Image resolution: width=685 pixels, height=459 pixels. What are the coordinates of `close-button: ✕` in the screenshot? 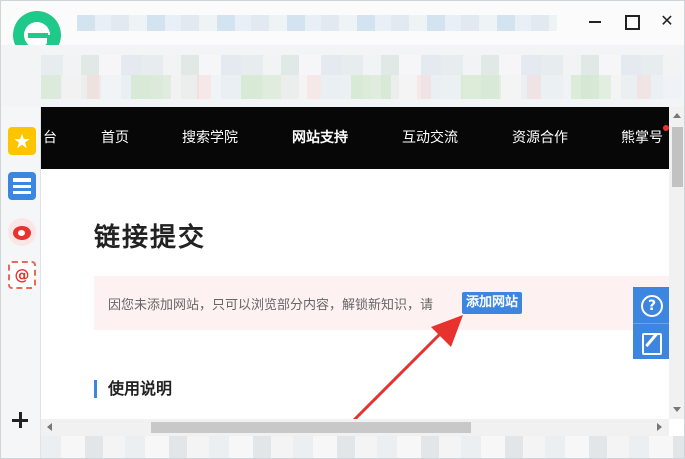 It's located at (667, 21).